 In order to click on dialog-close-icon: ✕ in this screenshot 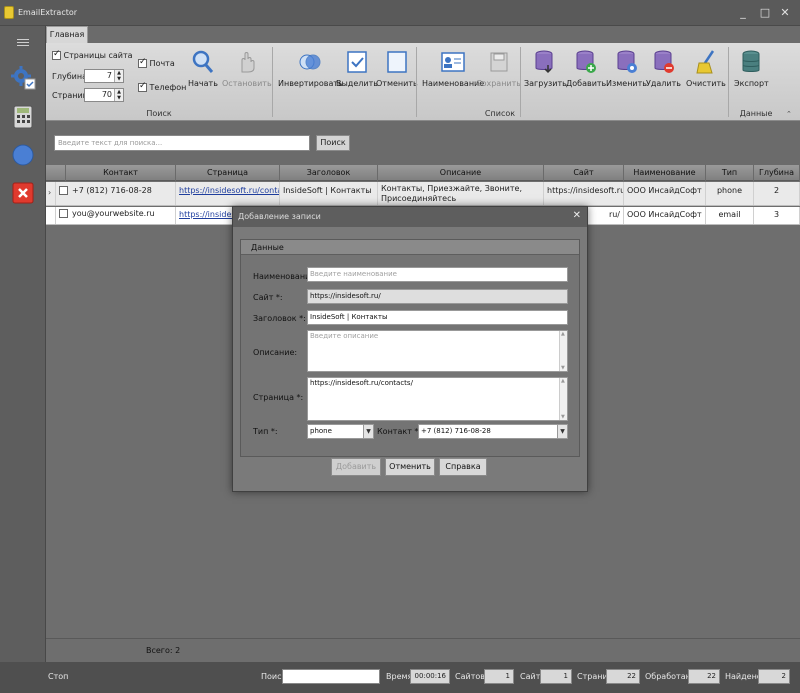, I will do `click(577, 215)`.